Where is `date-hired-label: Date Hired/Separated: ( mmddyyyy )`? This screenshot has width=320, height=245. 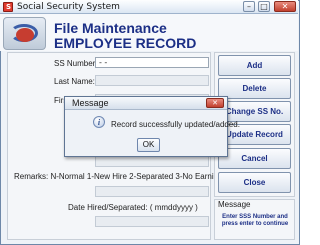
date-hired-label: Date Hired/Separated: ( mmddyyyy ) is located at coordinates (133, 207).